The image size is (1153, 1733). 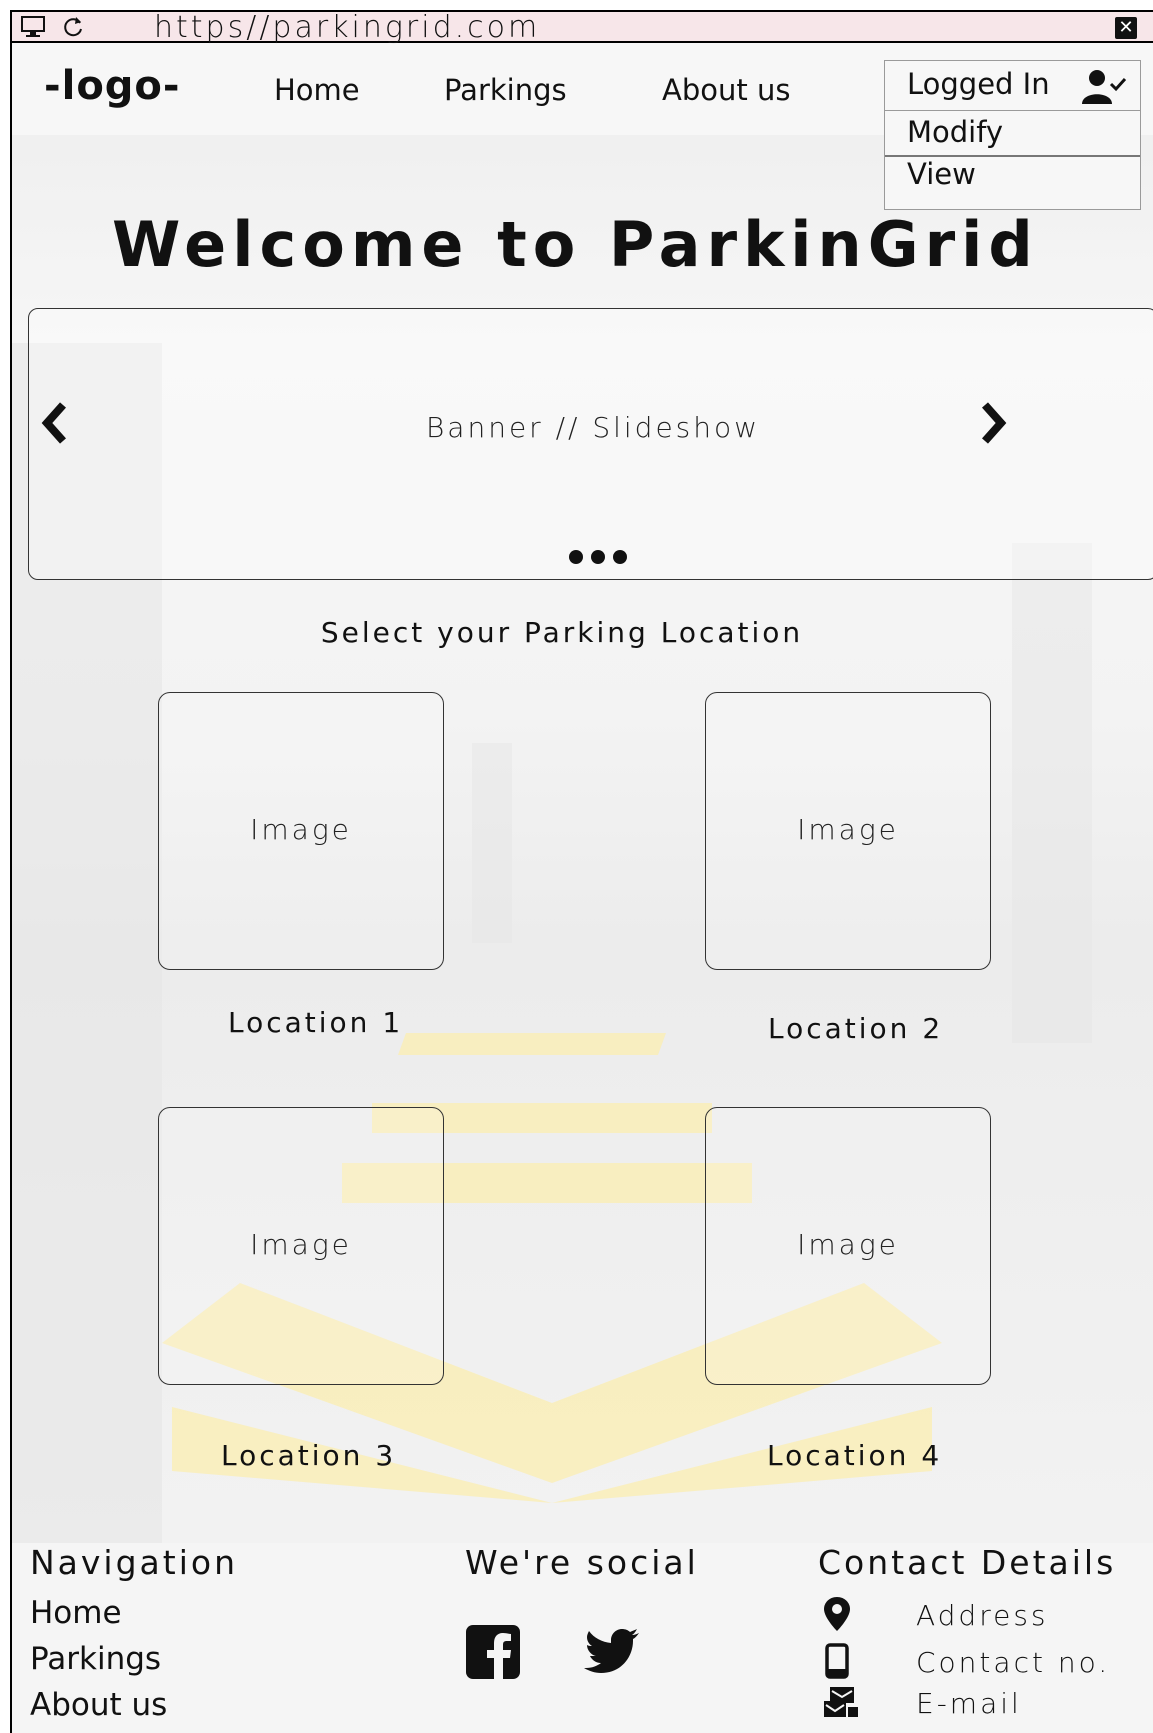 I want to click on account-dropdown: Logged In Modify View, so click(x=1012, y=135).